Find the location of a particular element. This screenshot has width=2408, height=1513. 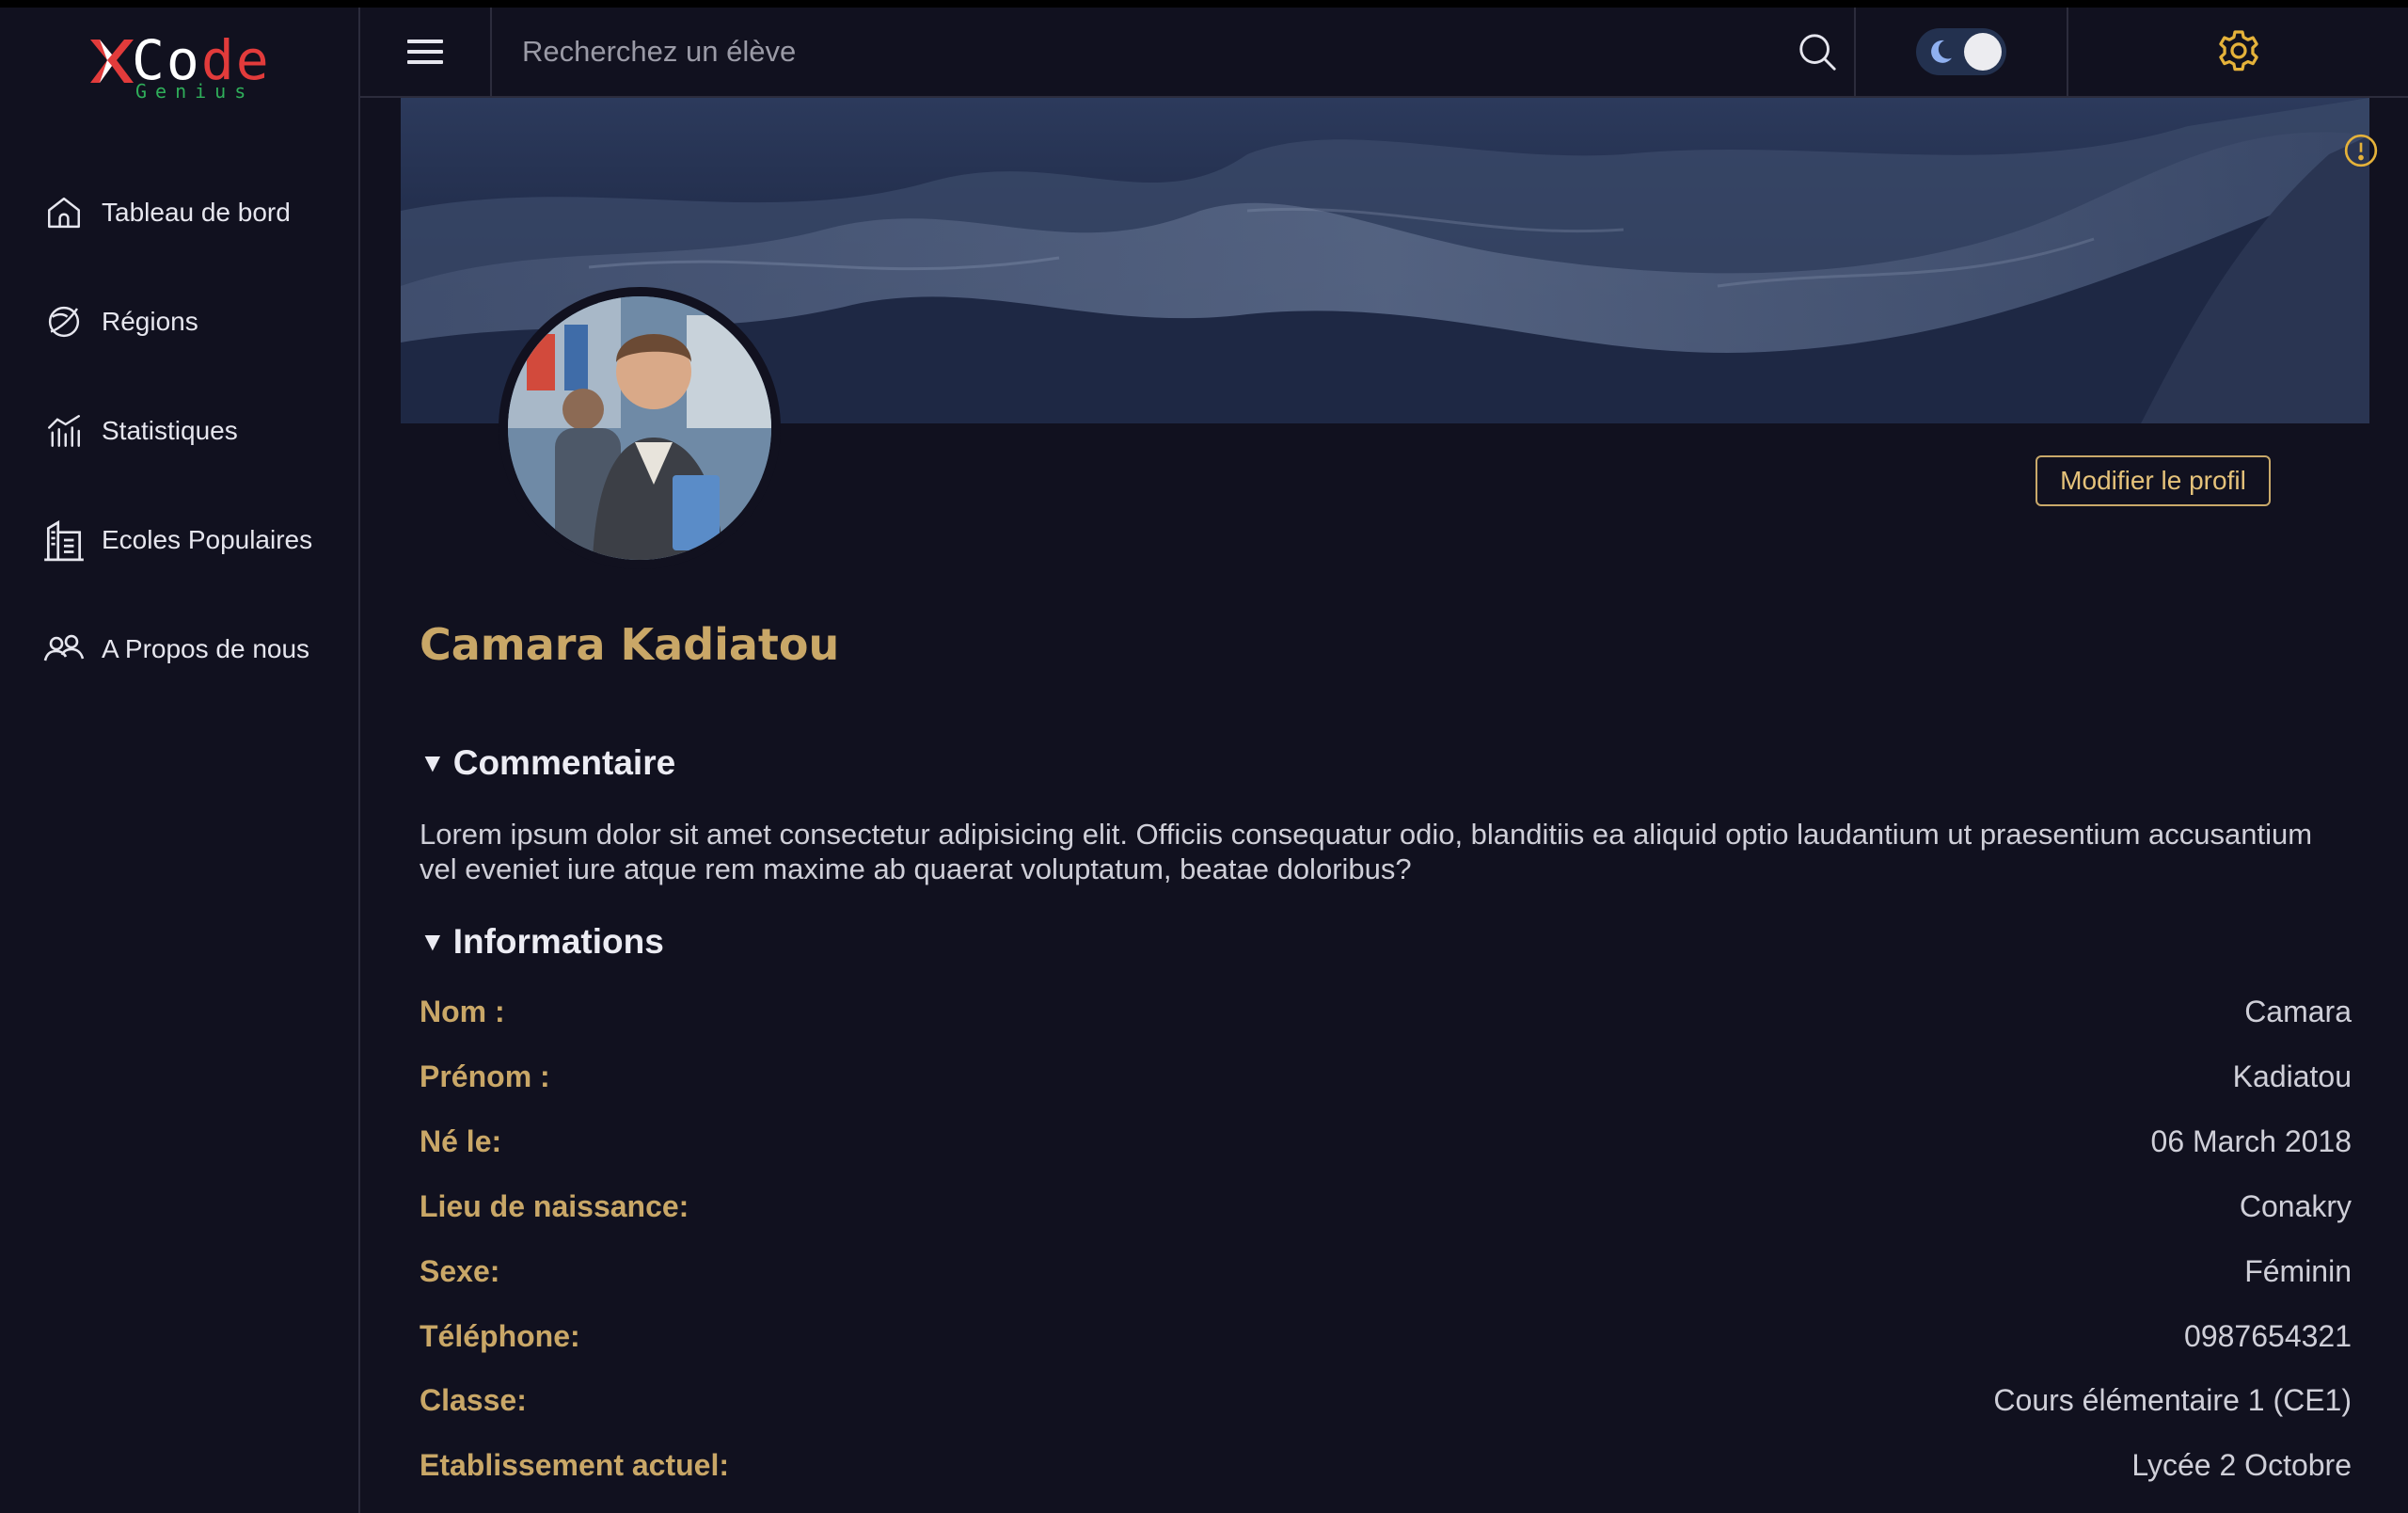

menu-button is located at coordinates (426, 52).